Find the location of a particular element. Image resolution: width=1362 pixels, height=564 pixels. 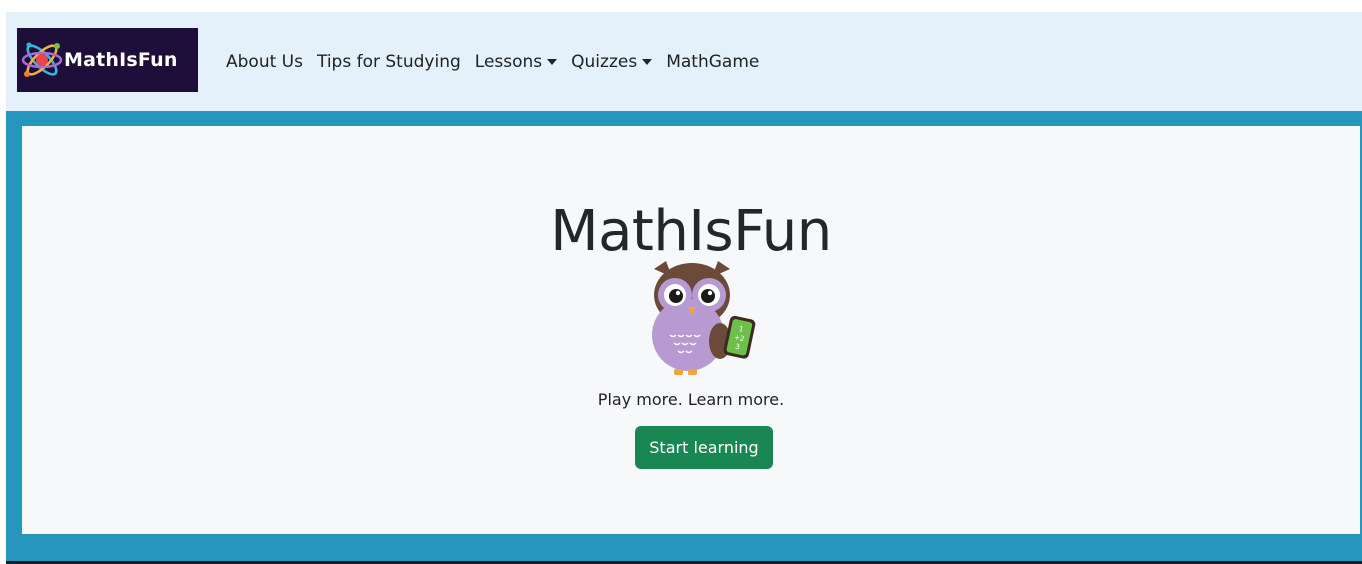

nav-mathgame-label: MathGame is located at coordinates (713, 61).